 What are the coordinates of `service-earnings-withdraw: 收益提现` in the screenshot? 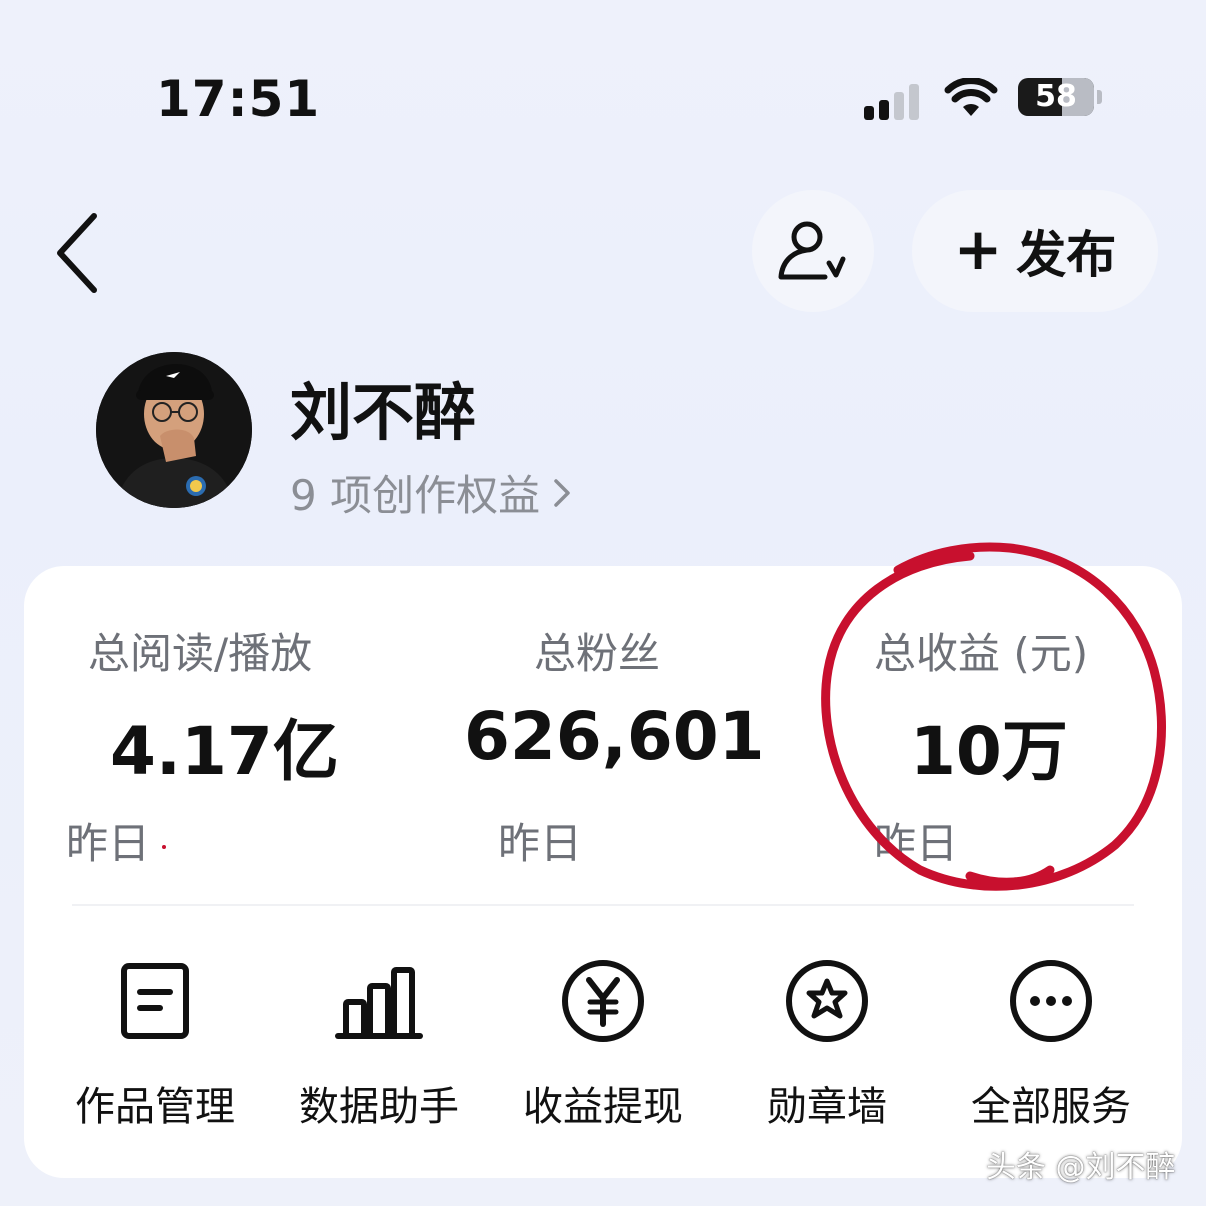 It's located at (603, 1046).